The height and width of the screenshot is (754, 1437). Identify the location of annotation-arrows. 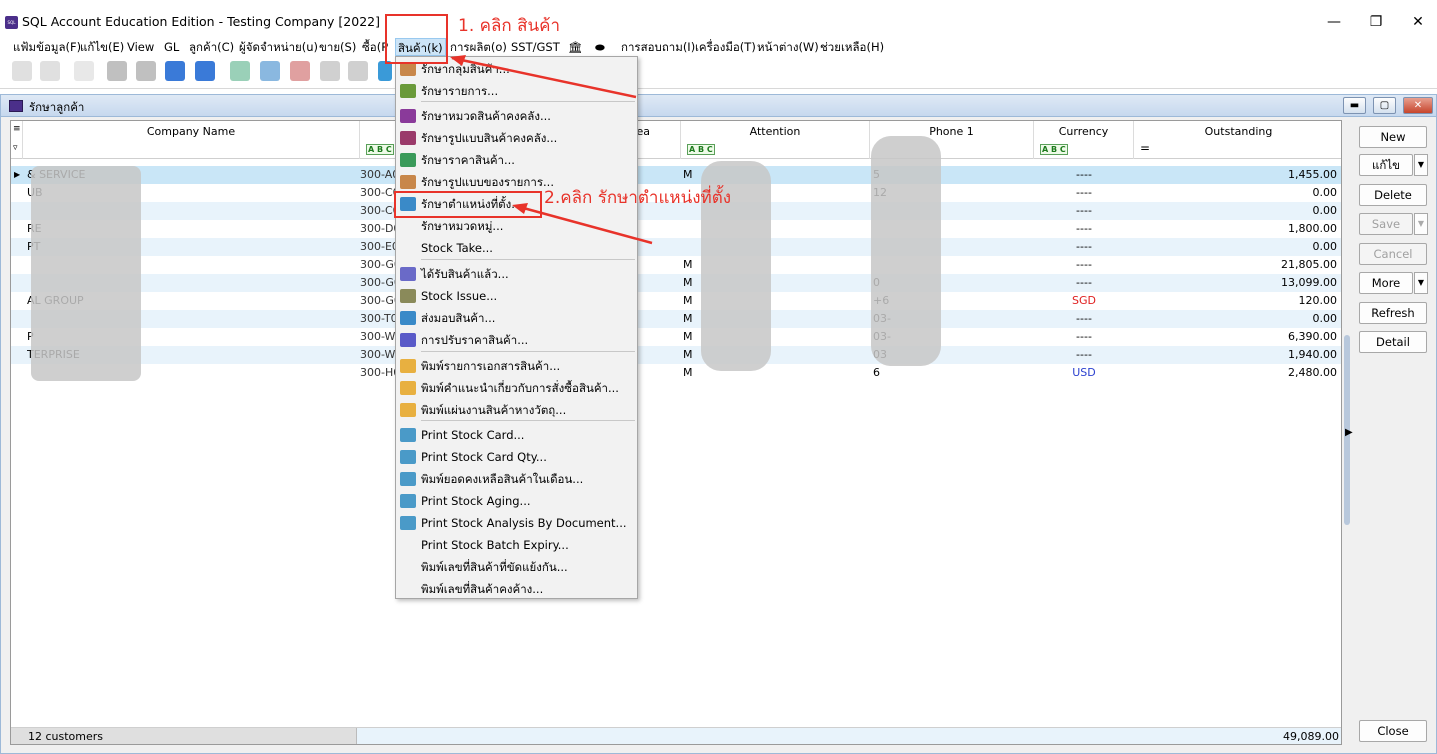
(551, 150).